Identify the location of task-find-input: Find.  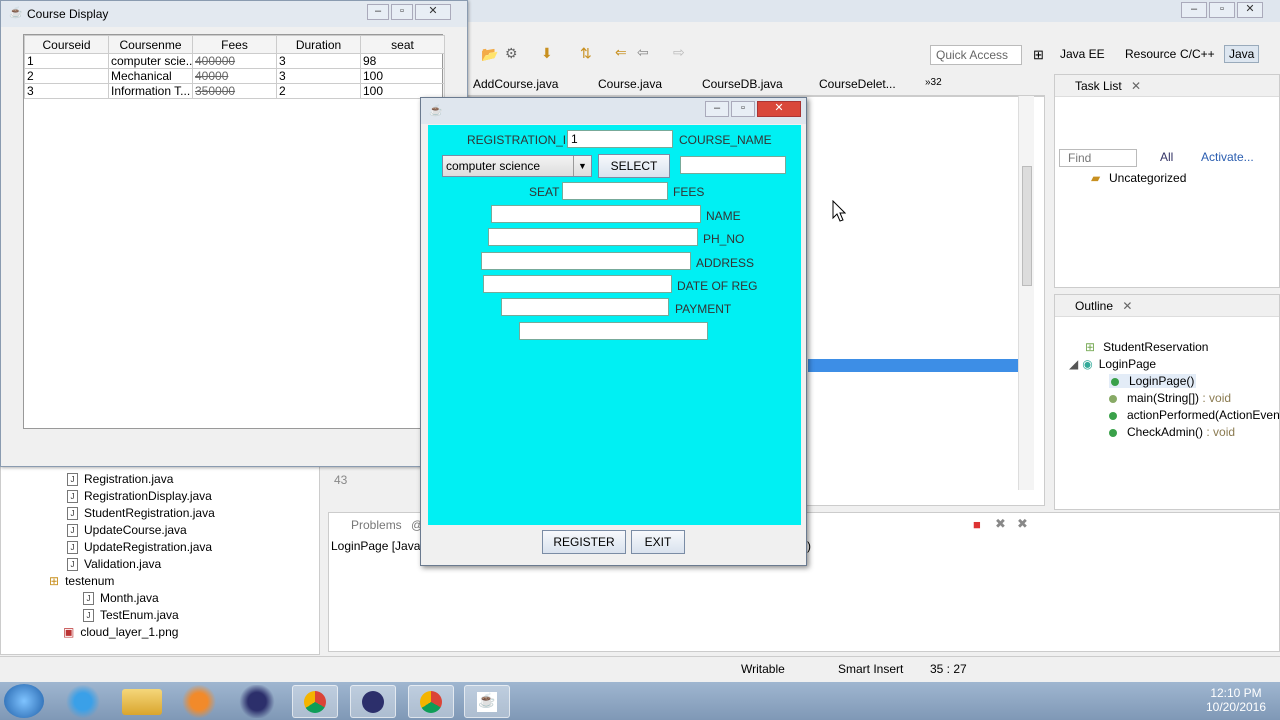
(1098, 158).